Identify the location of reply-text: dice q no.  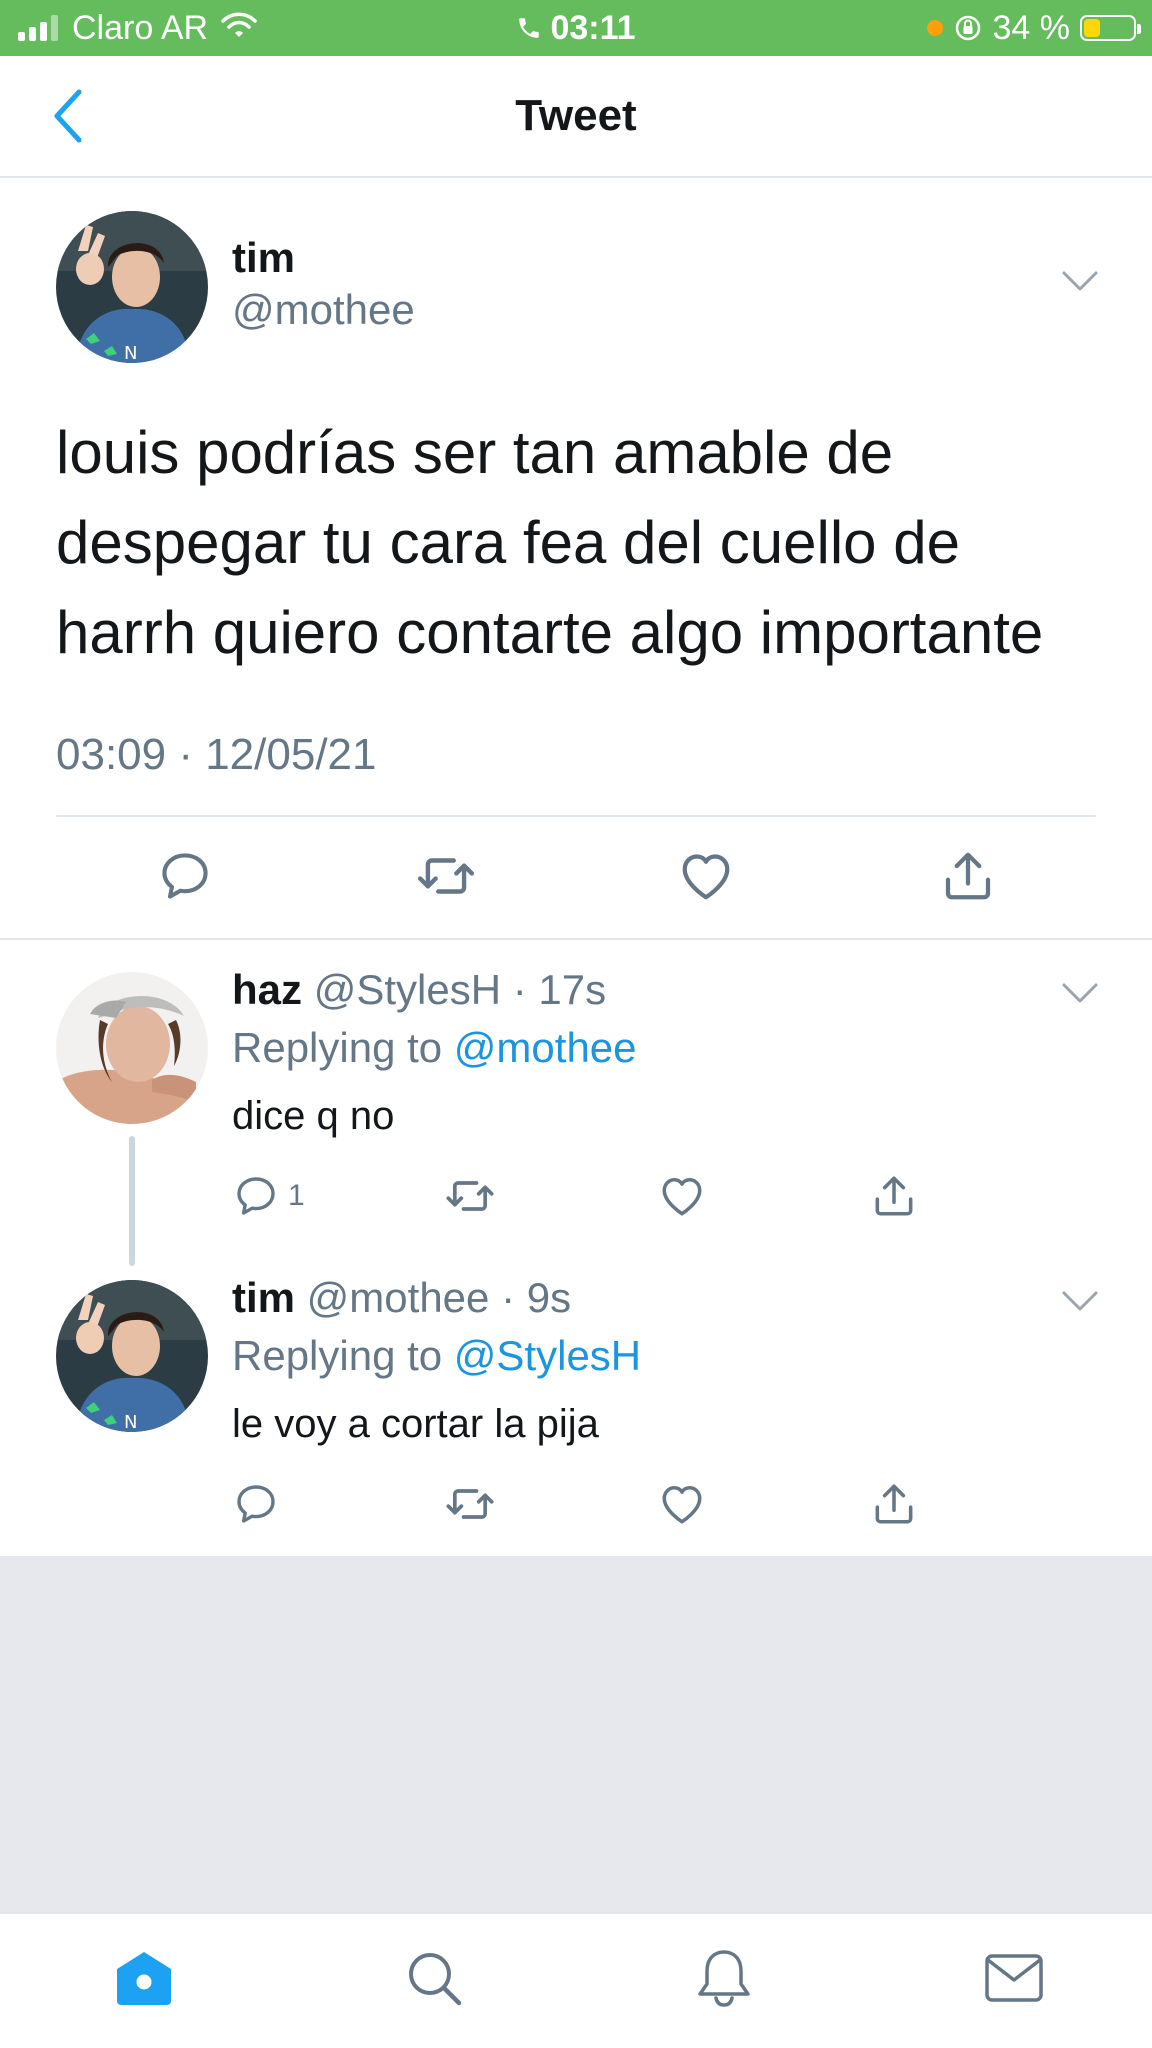
(313, 1116).